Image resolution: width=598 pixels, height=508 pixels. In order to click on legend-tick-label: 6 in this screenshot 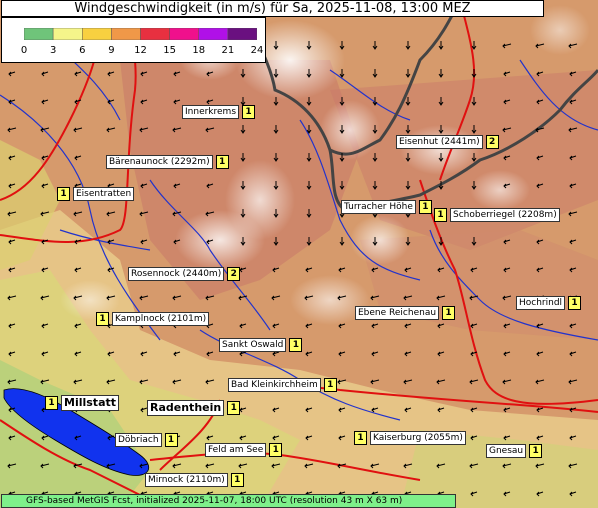, I will do `click(82, 50)`.